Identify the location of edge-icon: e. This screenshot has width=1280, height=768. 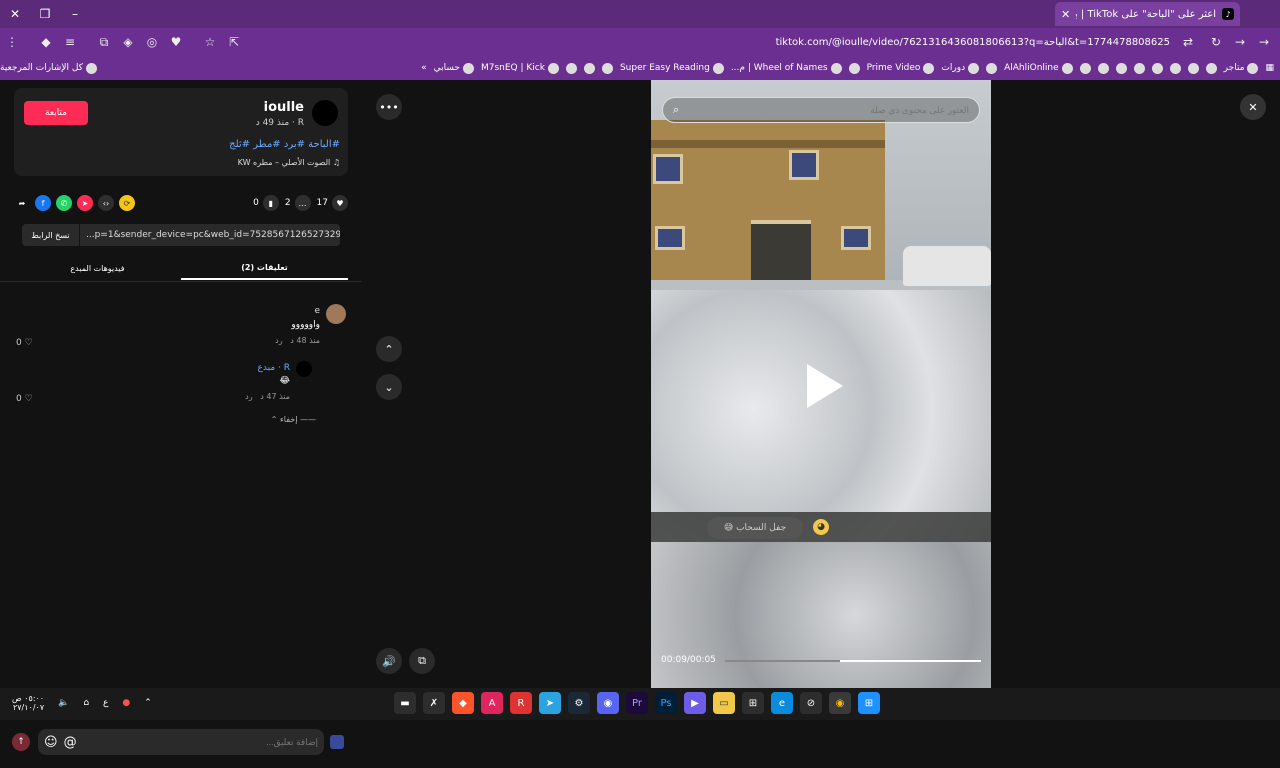
(782, 703).